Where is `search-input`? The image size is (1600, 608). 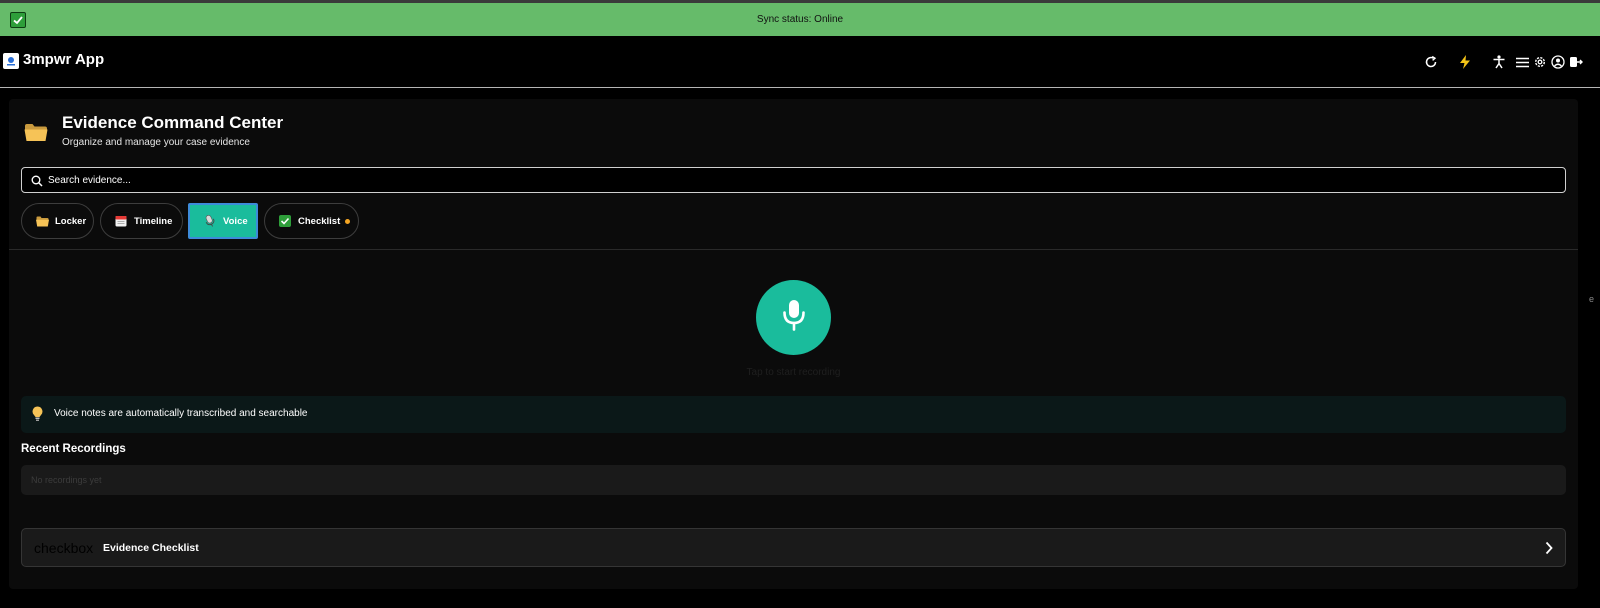
search-input is located at coordinates (798, 180).